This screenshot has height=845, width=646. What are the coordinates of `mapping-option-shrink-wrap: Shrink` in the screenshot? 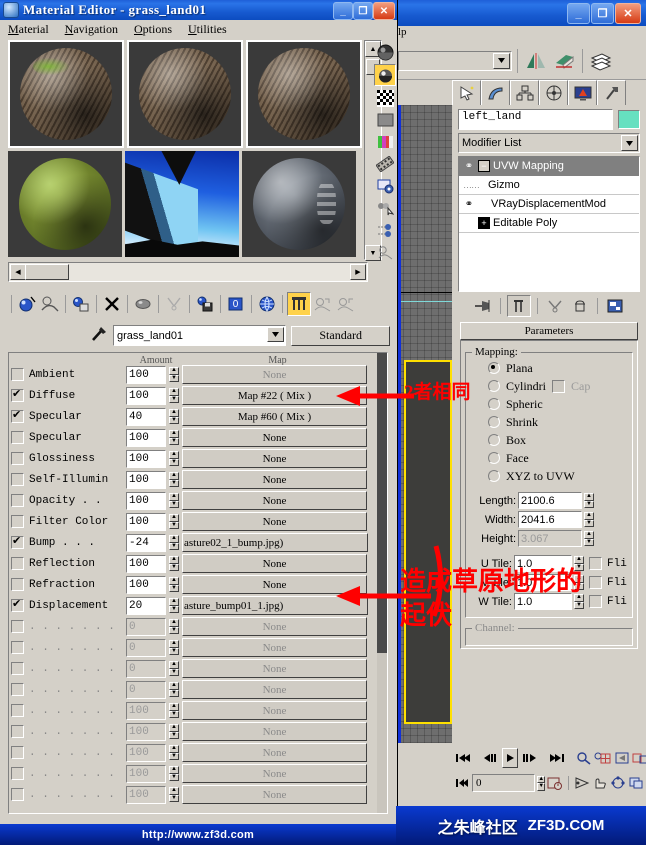 It's located at (549, 422).